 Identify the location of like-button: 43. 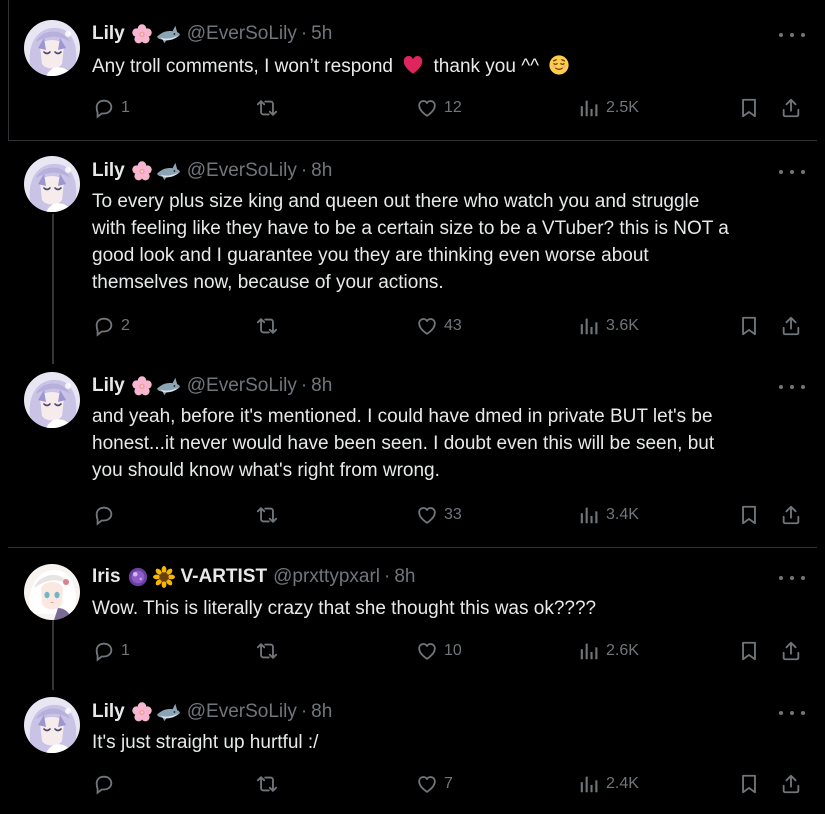
(439, 326).